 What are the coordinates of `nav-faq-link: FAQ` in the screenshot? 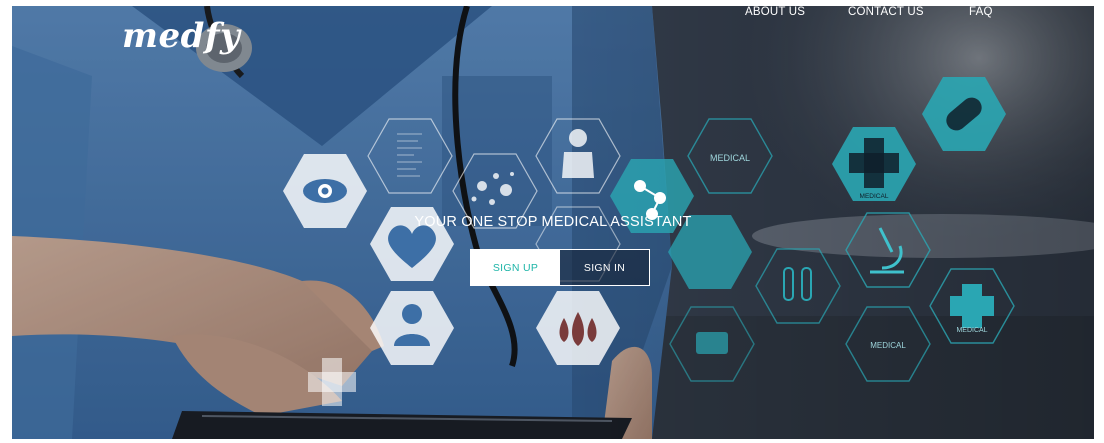 It's located at (981, 12).